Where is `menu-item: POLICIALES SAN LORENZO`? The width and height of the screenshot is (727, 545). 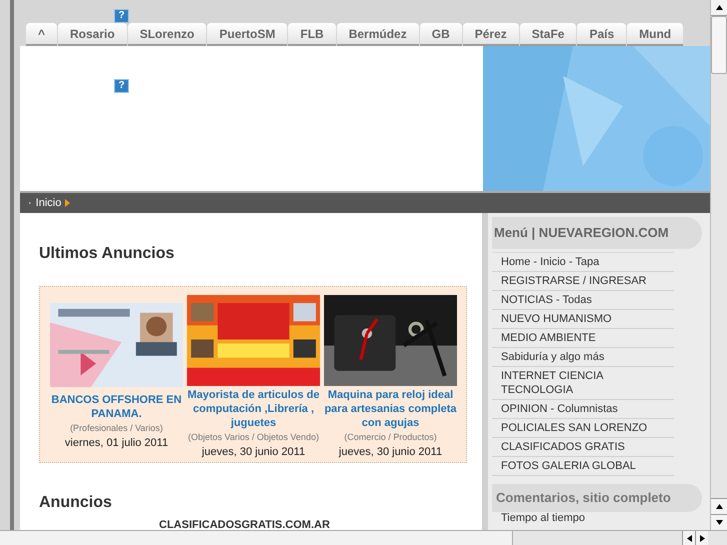
menu-item: POLICIALES SAN LORENZO is located at coordinates (583, 428).